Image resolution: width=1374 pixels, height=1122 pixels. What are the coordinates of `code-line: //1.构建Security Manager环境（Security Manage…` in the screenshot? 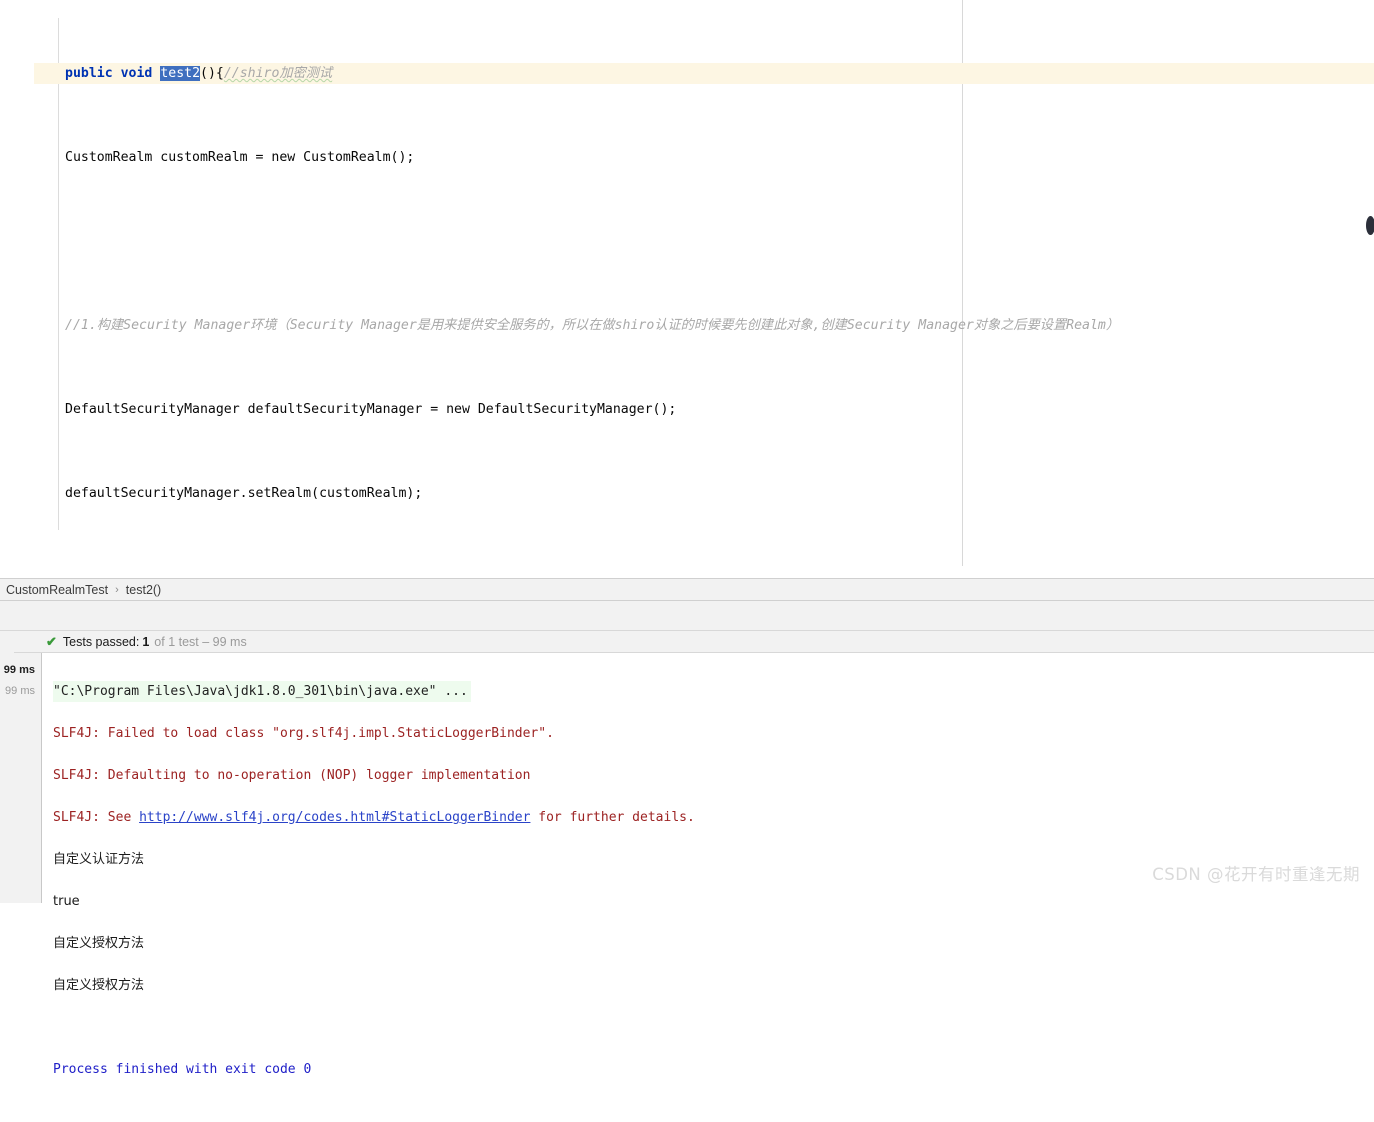 It's located at (704, 325).